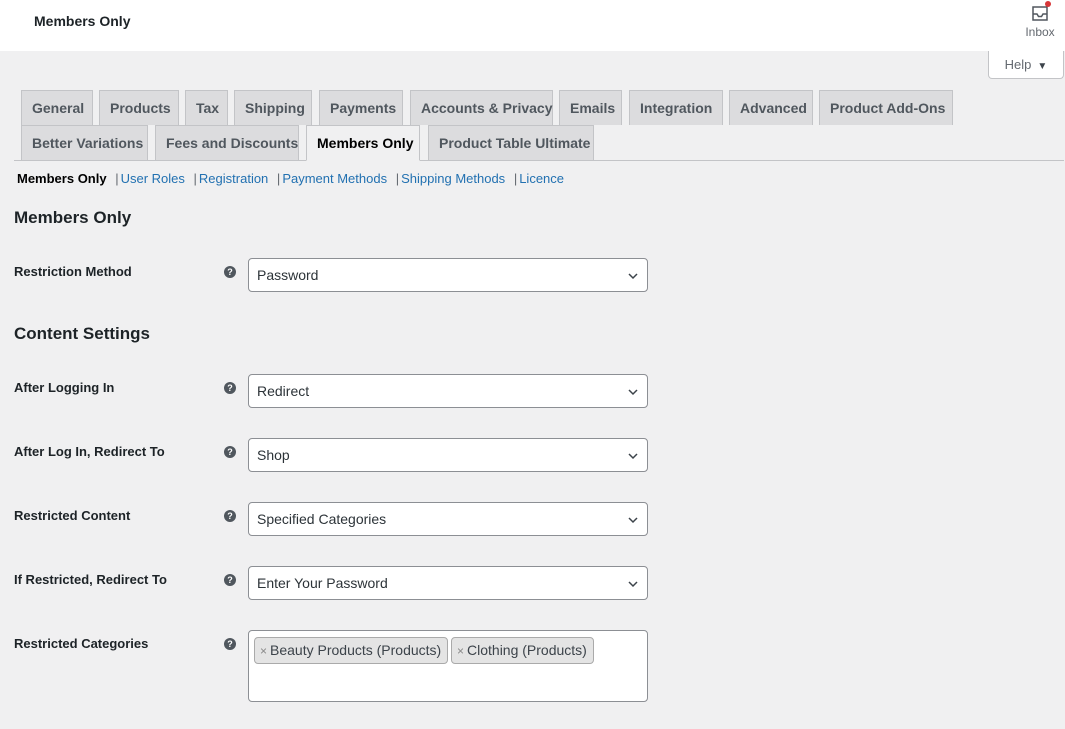 The width and height of the screenshot is (1065, 729). I want to click on after-login-redirect-label: After Log In, Redirect To, so click(89, 451).